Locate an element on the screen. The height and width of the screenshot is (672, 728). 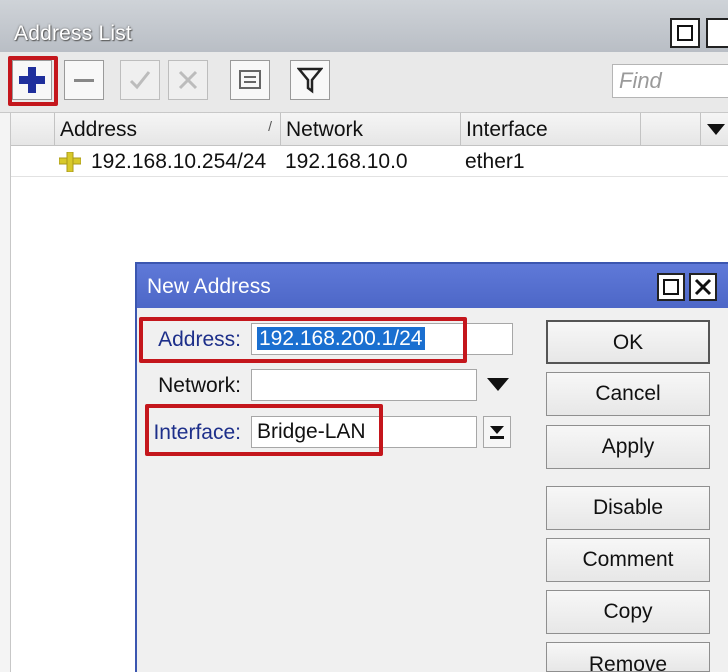
address-entry-icon is located at coordinates (70, 164).